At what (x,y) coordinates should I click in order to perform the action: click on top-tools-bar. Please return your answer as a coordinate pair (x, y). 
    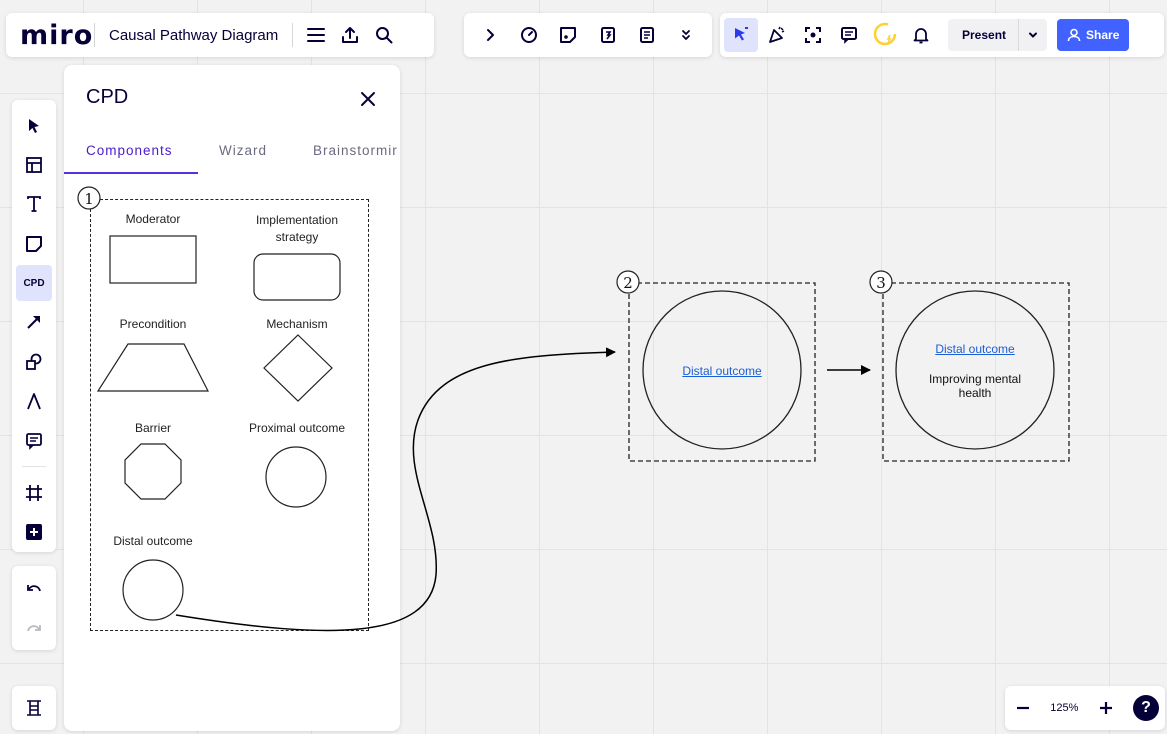
    Looking at the image, I should click on (588, 35).